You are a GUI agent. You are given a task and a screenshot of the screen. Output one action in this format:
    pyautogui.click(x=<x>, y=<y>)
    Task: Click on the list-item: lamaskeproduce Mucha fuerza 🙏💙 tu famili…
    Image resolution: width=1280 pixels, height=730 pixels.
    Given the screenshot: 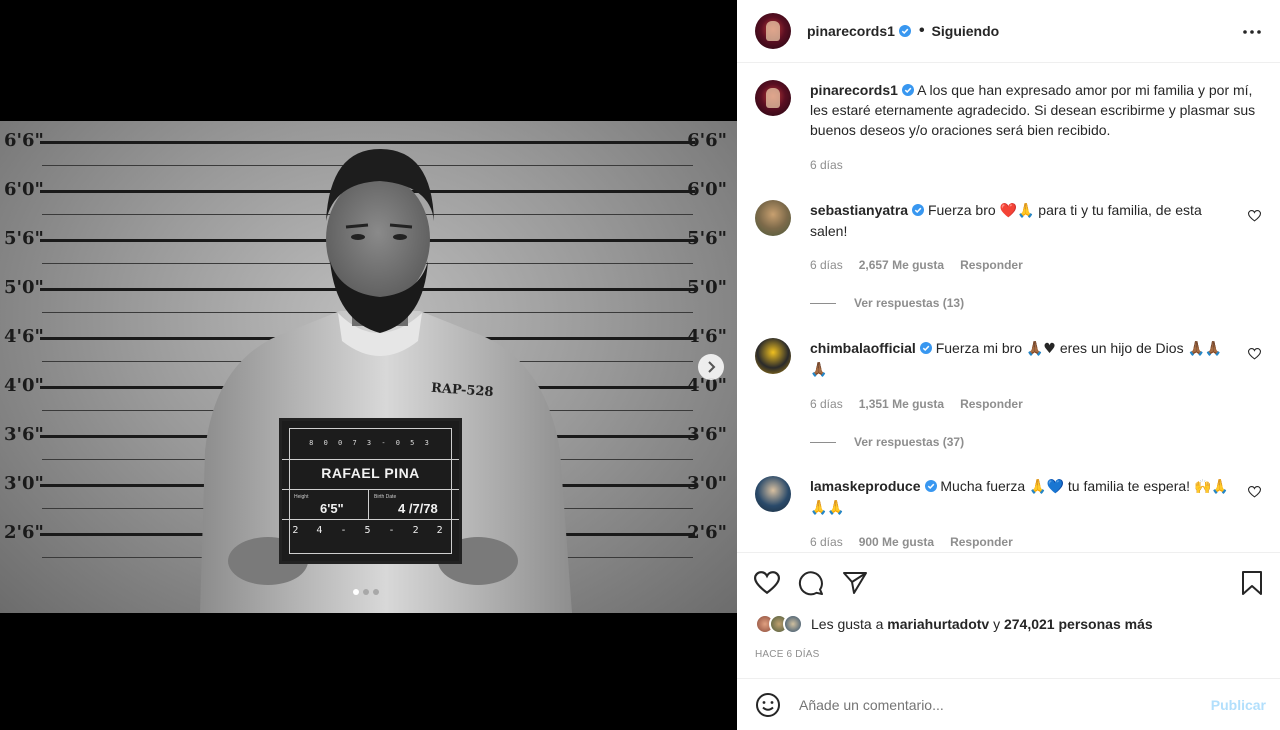 What is the action you would take?
    pyautogui.click(x=1008, y=514)
    